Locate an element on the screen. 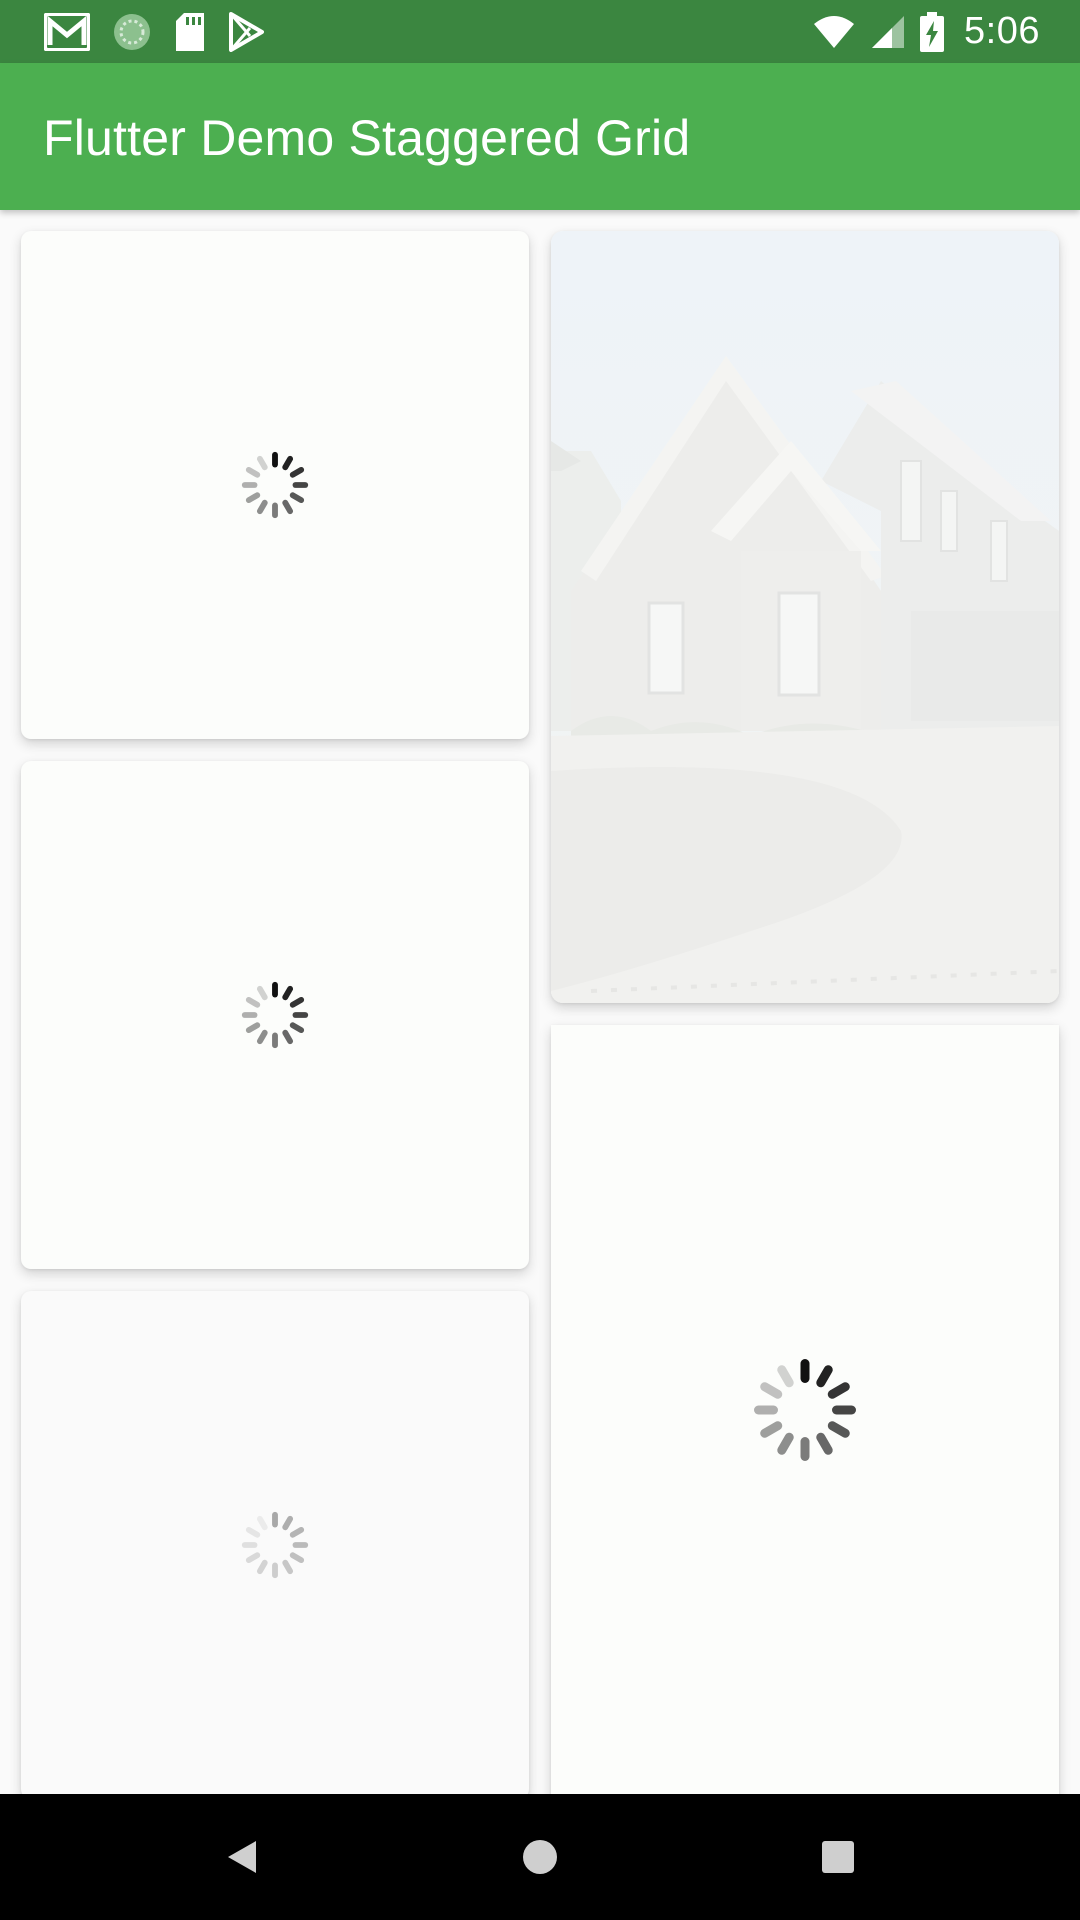 This screenshot has height=1920, width=1080. navigation-bar is located at coordinates (540, 1857).